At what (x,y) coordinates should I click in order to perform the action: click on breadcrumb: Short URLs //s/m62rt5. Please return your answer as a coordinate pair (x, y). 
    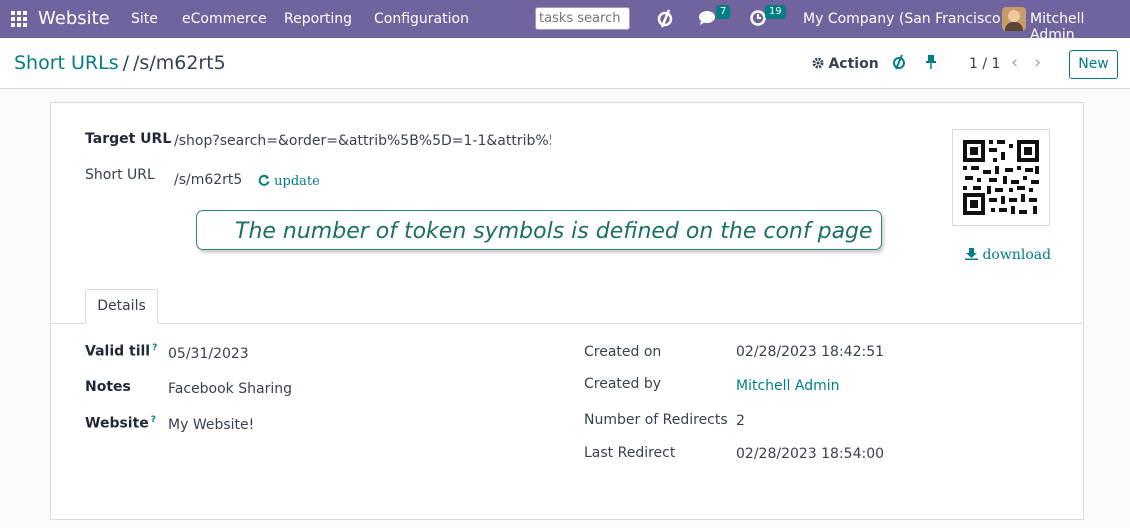
    Looking at the image, I should click on (120, 63).